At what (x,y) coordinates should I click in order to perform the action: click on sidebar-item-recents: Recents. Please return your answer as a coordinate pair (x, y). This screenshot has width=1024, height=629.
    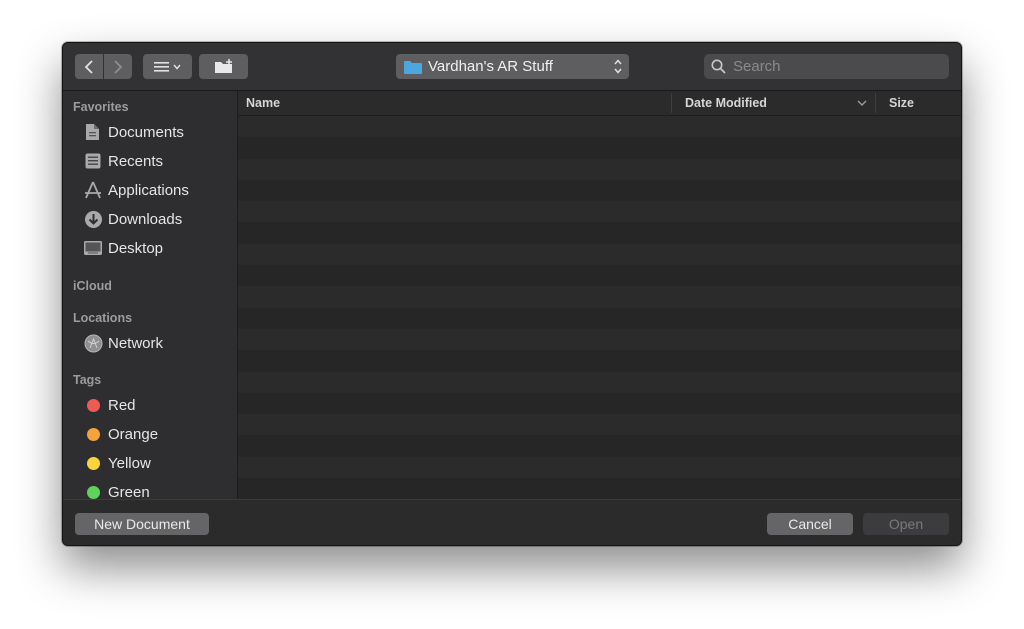
    Looking at the image, I should click on (123, 161).